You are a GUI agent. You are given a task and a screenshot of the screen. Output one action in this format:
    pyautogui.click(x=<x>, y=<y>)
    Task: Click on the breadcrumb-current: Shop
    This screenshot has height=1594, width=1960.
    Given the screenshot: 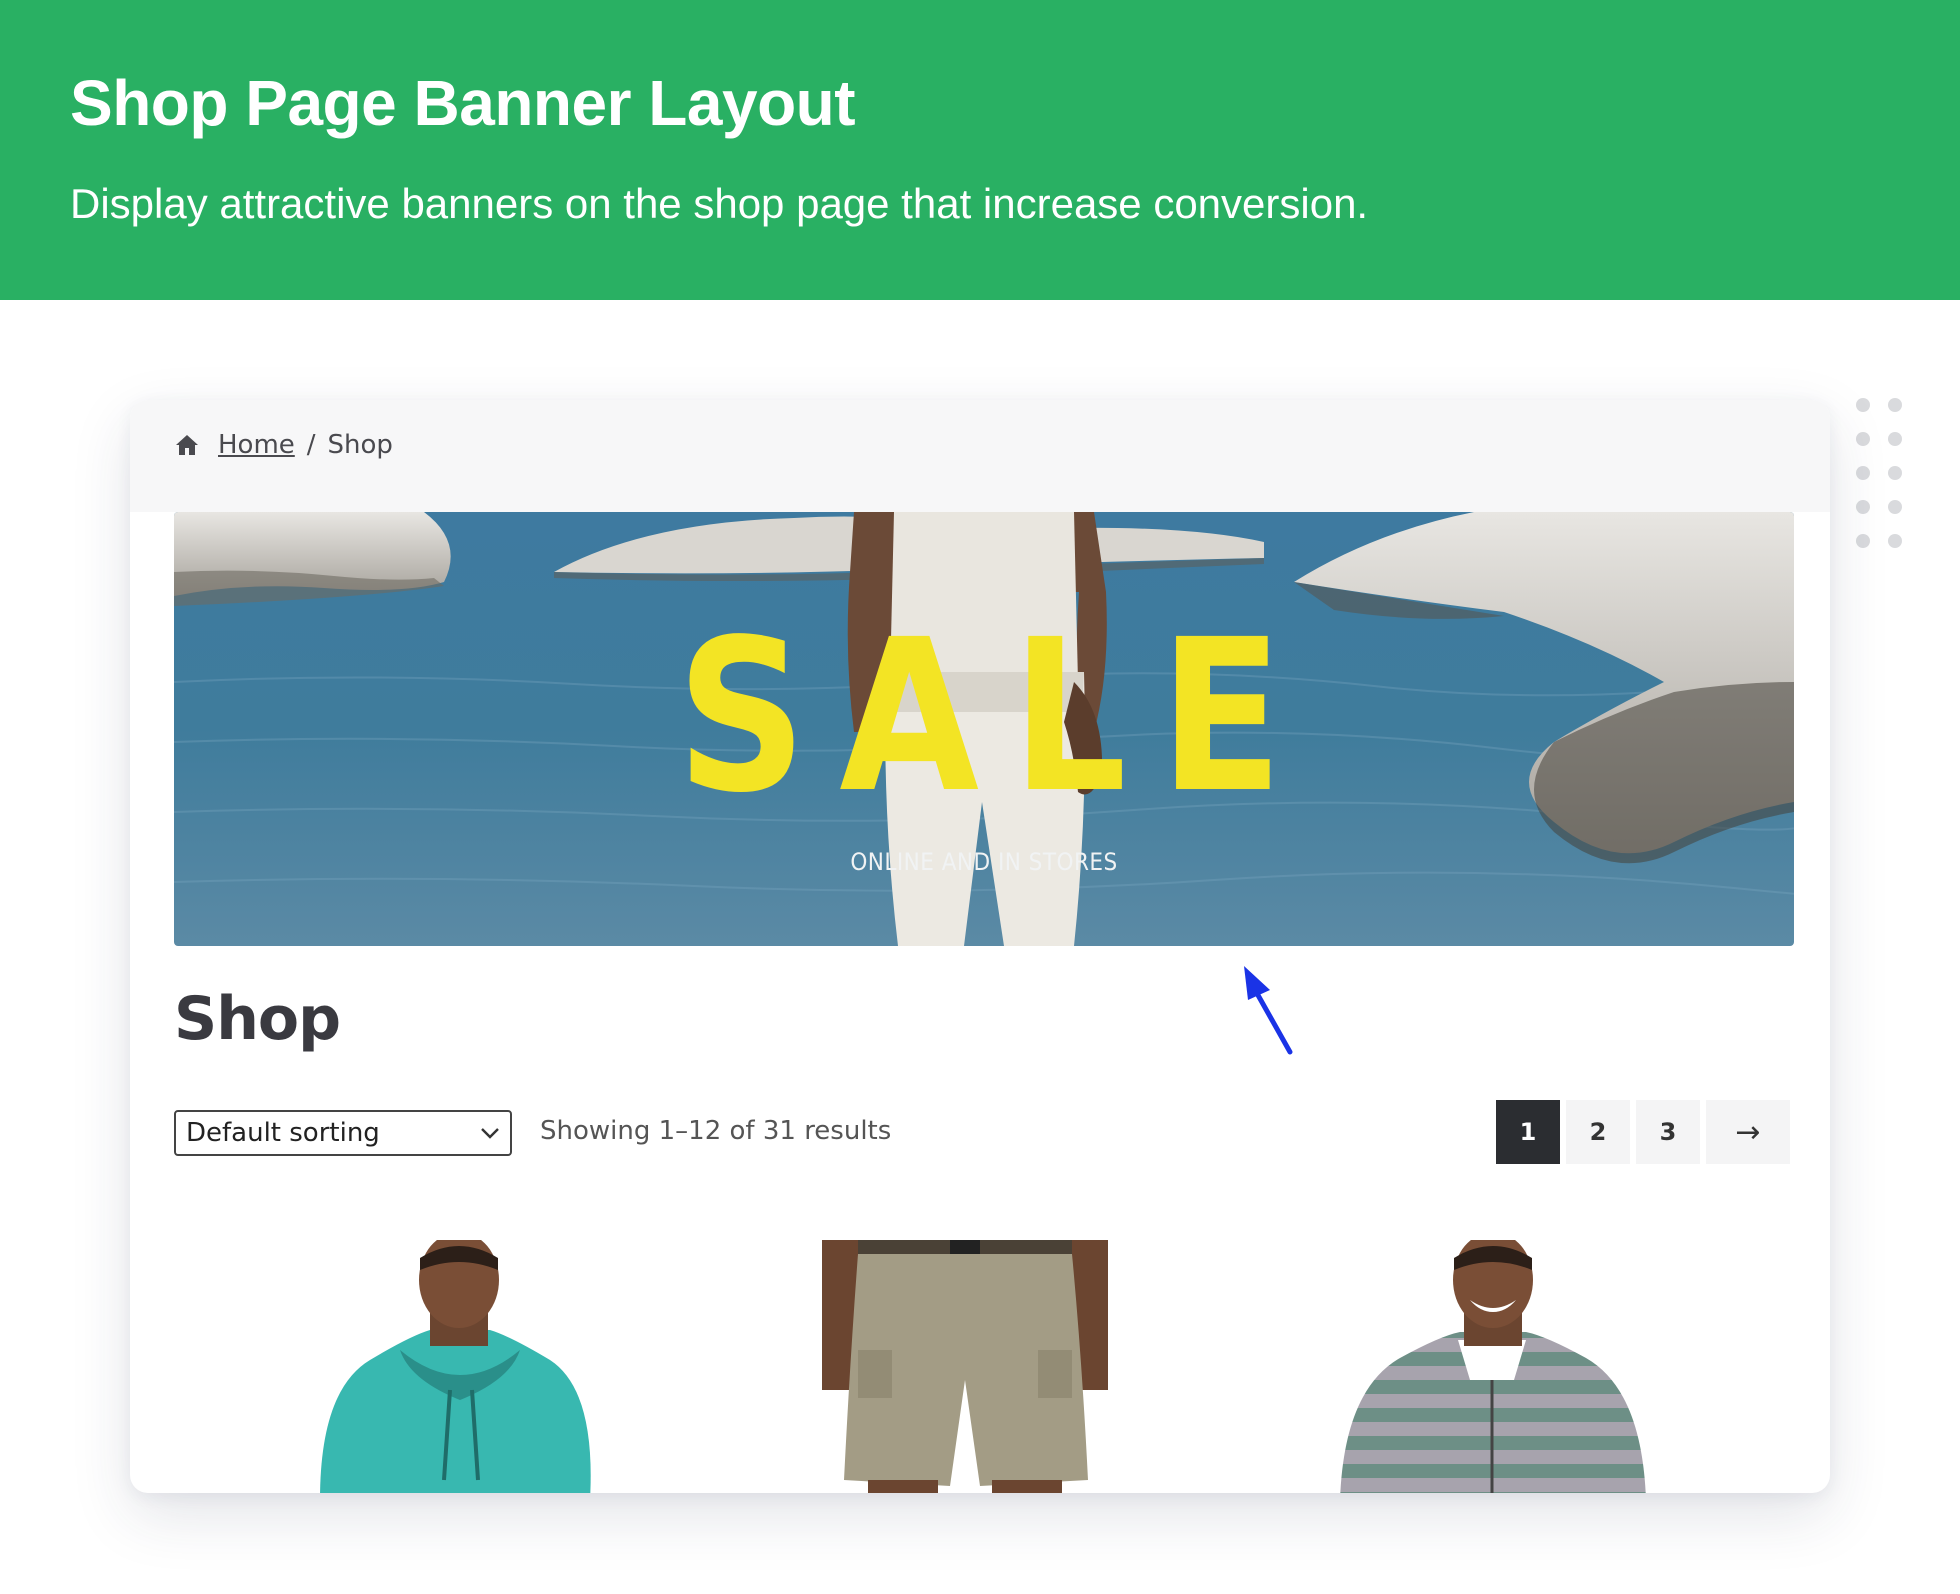 What is the action you would take?
    pyautogui.click(x=360, y=445)
    